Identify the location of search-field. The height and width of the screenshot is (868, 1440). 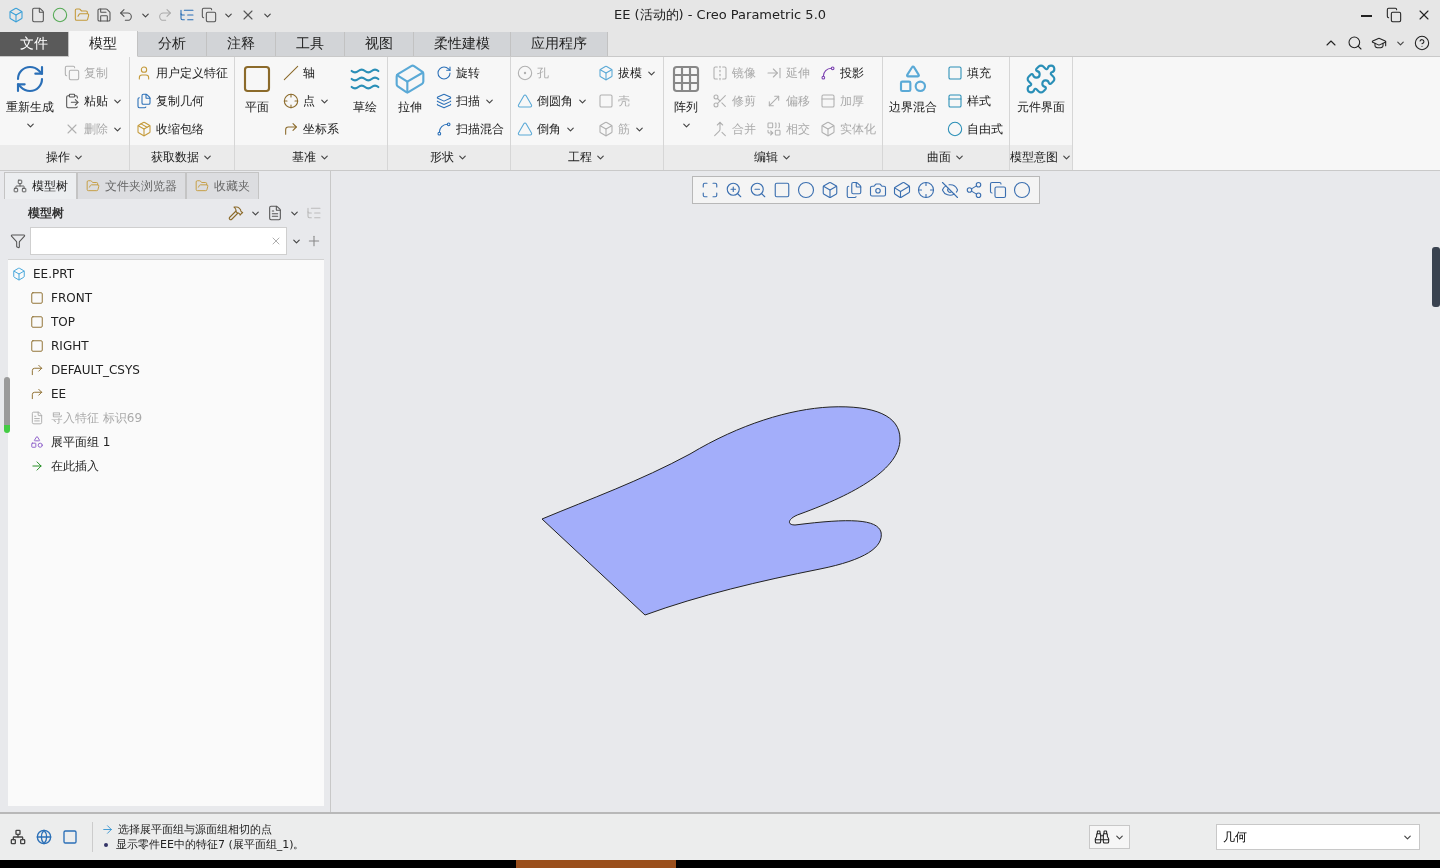
(158, 241).